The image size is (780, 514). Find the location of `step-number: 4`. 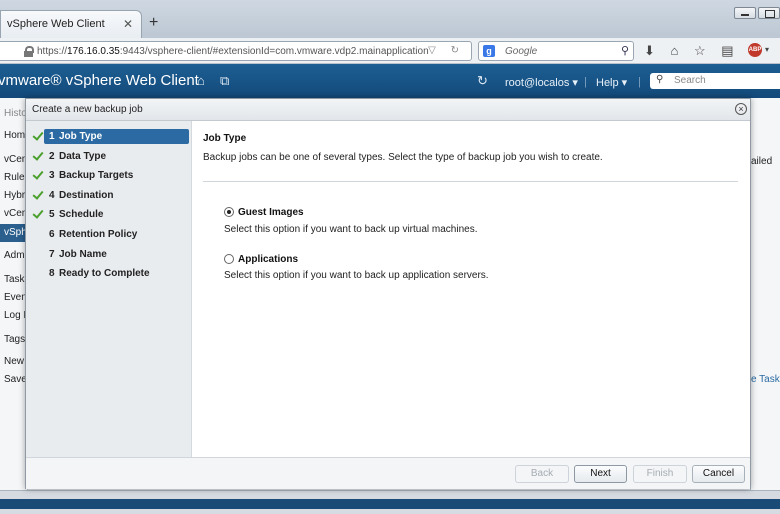

step-number: 4 is located at coordinates (52, 195).